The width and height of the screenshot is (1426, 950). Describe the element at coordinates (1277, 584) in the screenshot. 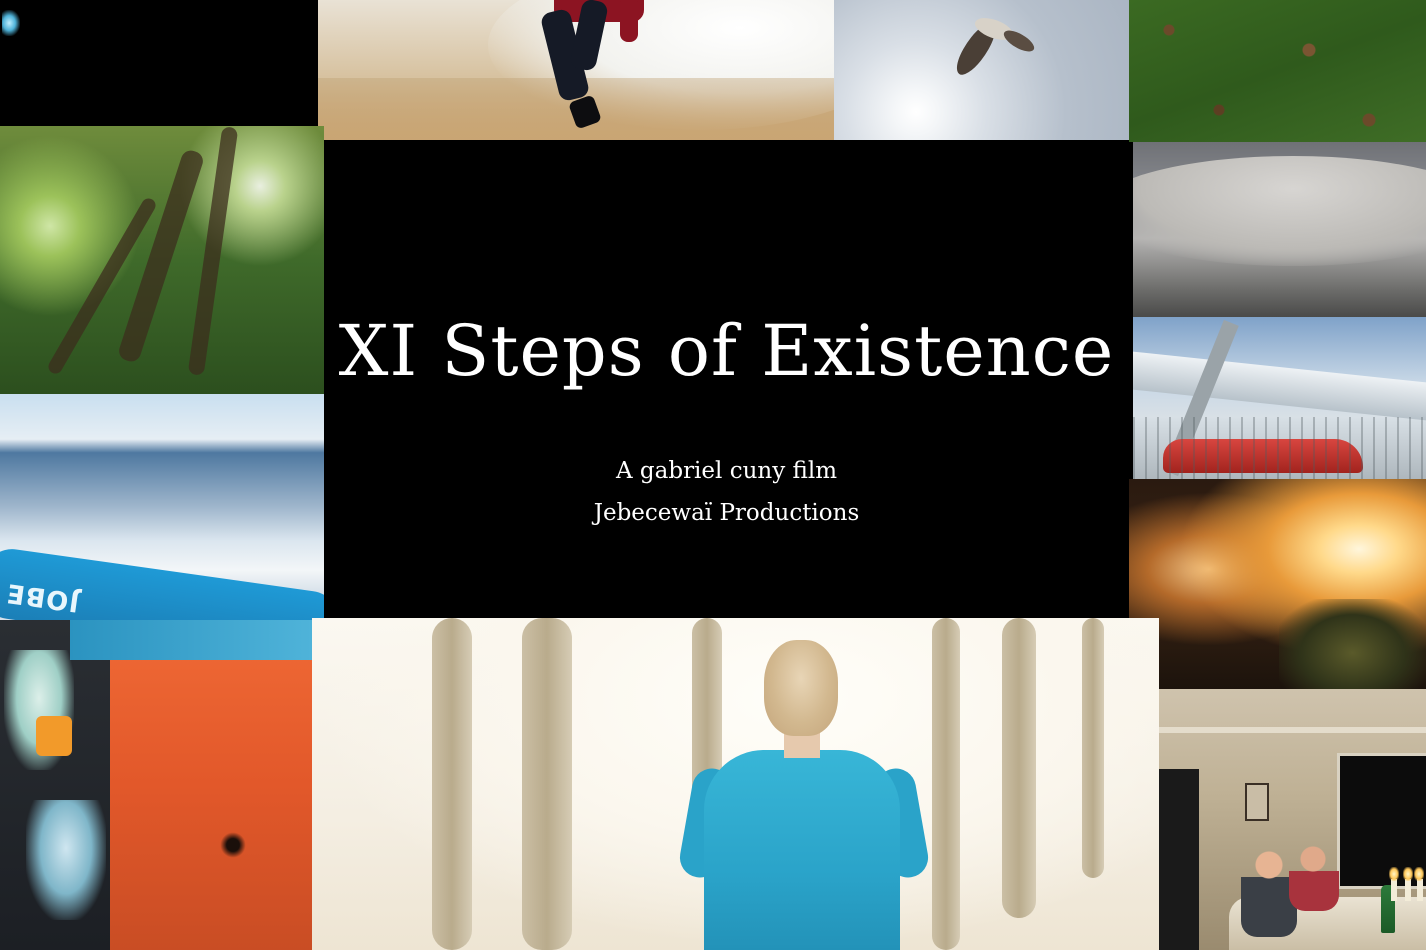

I see `tile-fire` at that location.